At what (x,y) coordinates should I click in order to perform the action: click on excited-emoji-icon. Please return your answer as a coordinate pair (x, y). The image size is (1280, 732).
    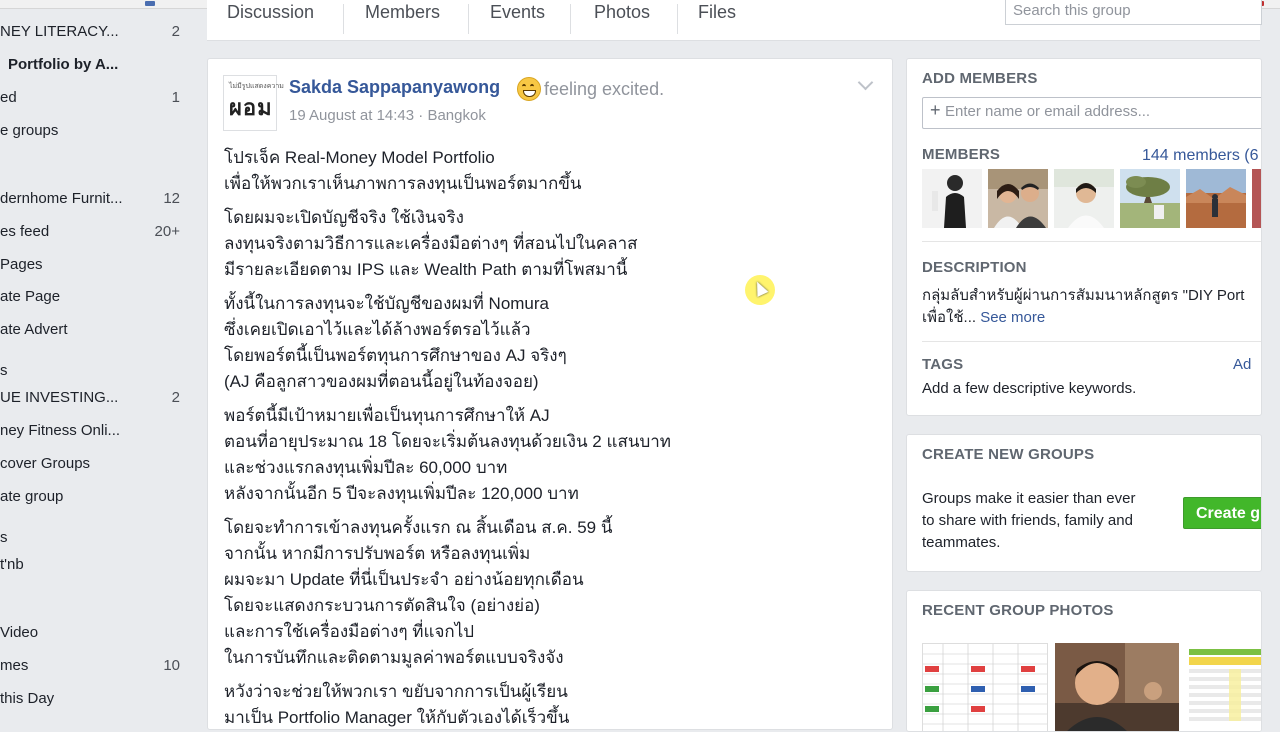
    Looking at the image, I should click on (529, 89).